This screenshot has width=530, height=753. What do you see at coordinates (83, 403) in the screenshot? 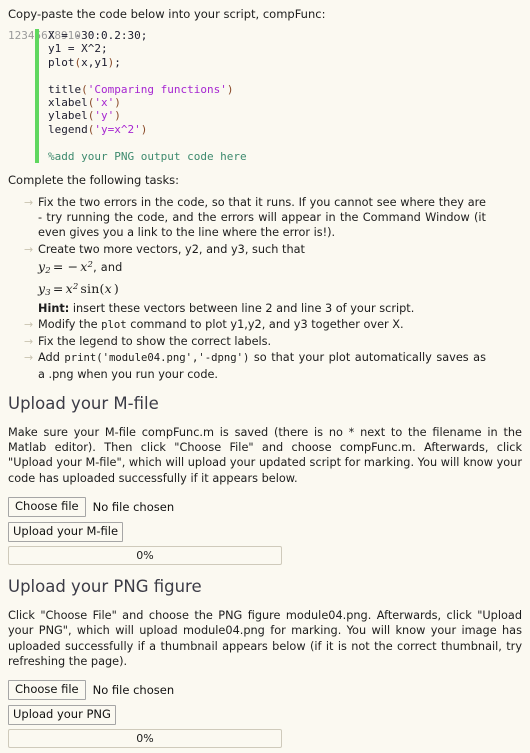
I see `section-heading-mfile: Upload your M-file` at bounding box center [83, 403].